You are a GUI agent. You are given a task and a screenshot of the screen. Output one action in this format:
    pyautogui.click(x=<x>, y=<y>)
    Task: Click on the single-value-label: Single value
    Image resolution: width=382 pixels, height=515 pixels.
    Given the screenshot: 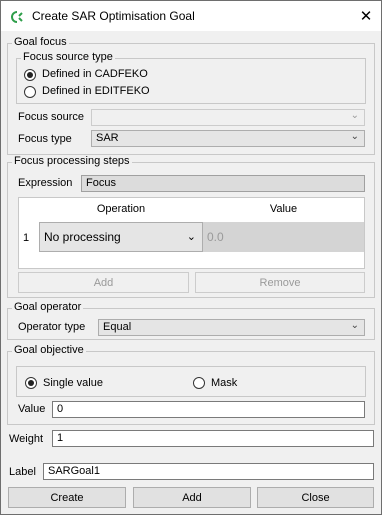 What is the action you would take?
    pyautogui.click(x=73, y=383)
    